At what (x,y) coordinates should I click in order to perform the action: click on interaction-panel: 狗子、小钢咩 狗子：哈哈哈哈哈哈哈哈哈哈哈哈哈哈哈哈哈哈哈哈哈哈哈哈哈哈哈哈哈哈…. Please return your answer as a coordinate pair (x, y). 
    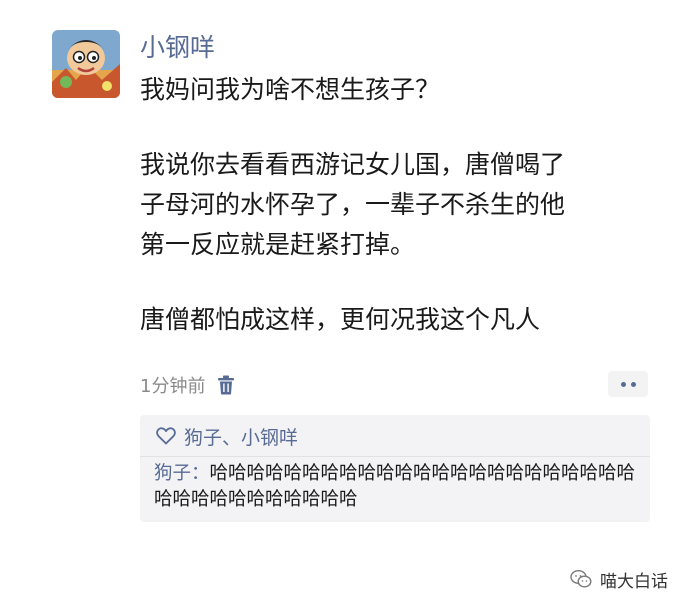
    Looking at the image, I should click on (395, 468).